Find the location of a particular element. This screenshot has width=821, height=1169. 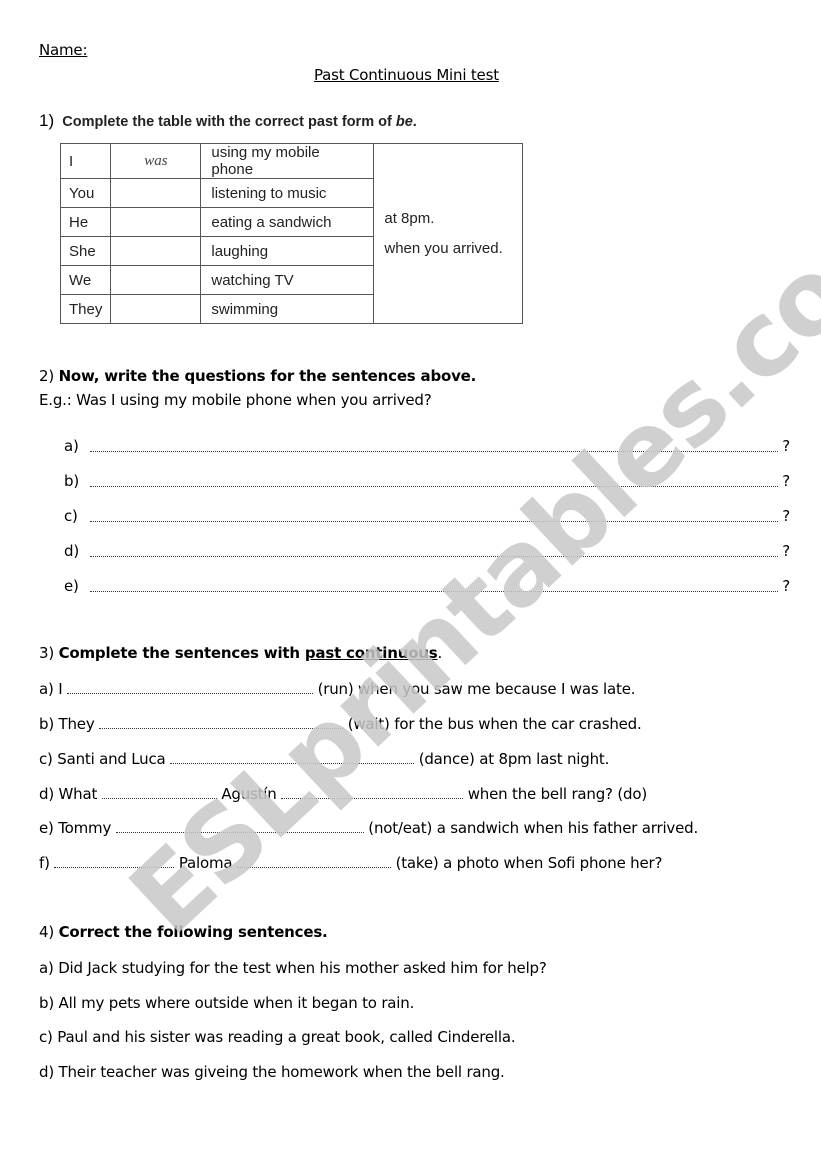

sentence-end: (dance) at 8pm last night. is located at coordinates (514, 759).